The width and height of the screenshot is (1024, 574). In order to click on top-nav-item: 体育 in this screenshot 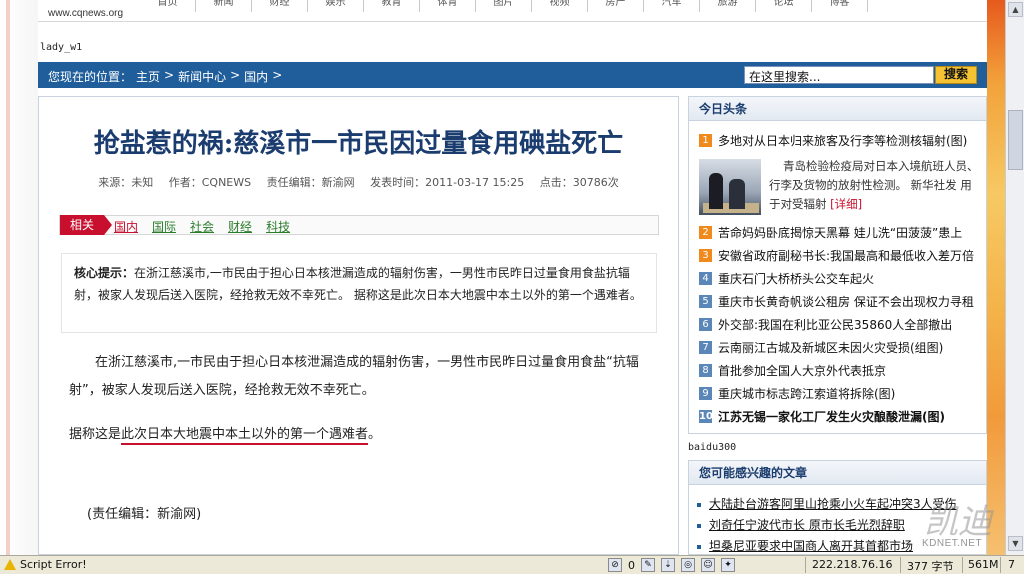, I will do `click(448, 6)`.